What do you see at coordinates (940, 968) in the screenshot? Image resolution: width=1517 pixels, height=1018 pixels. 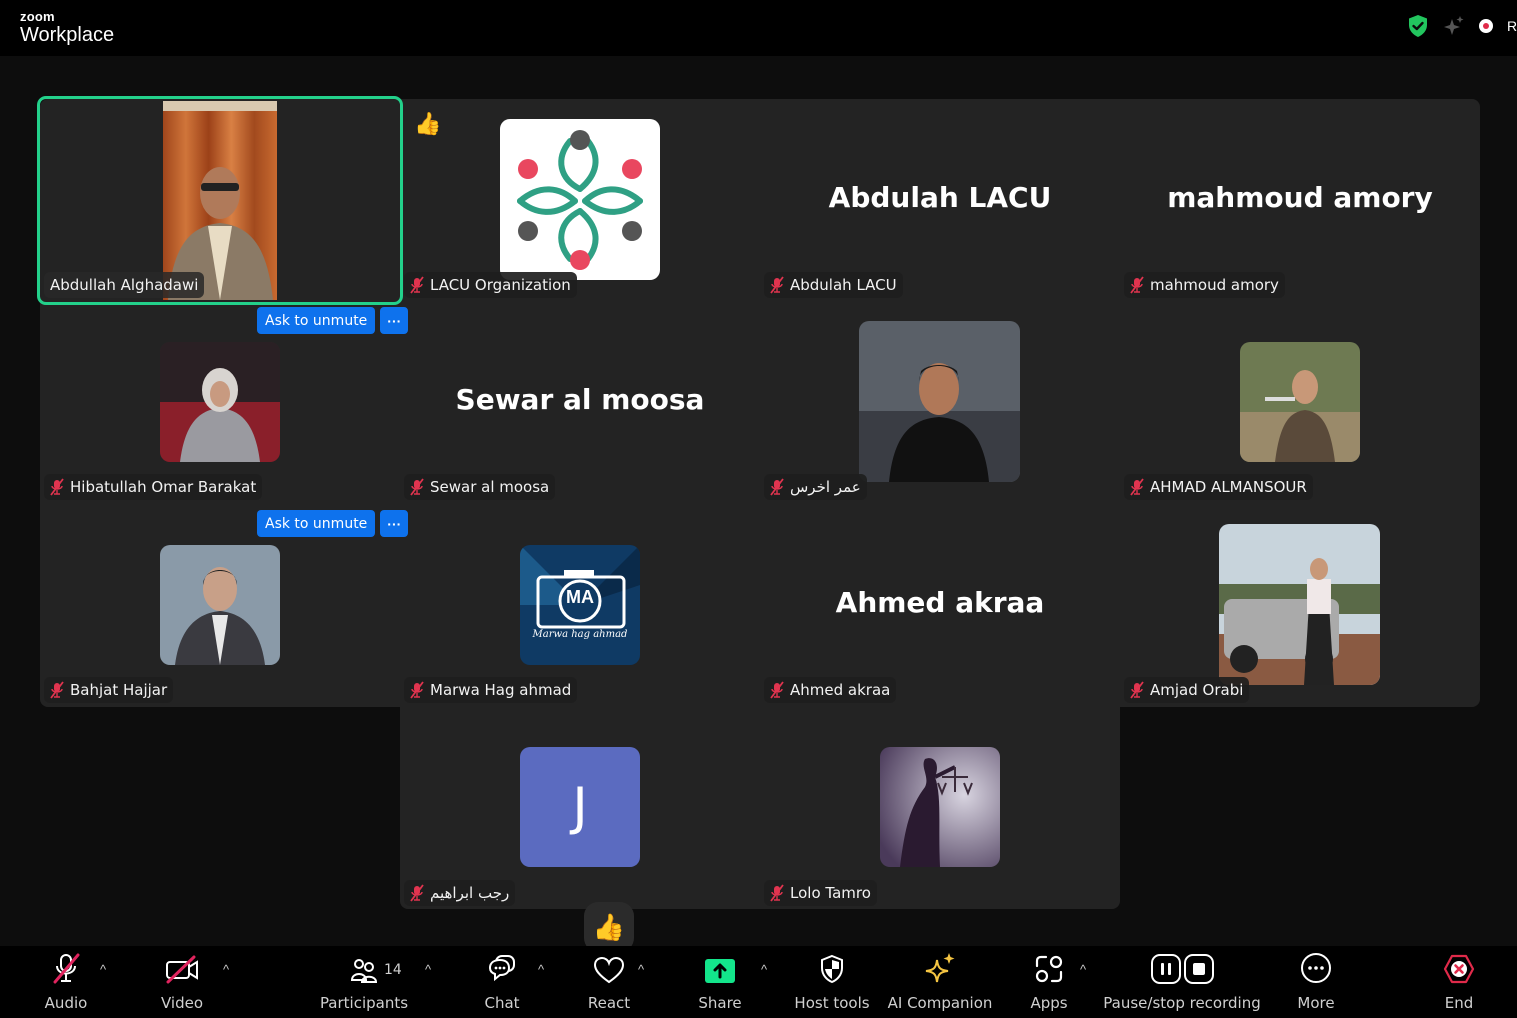 I see `ai-companion-sparkle-icon` at bounding box center [940, 968].